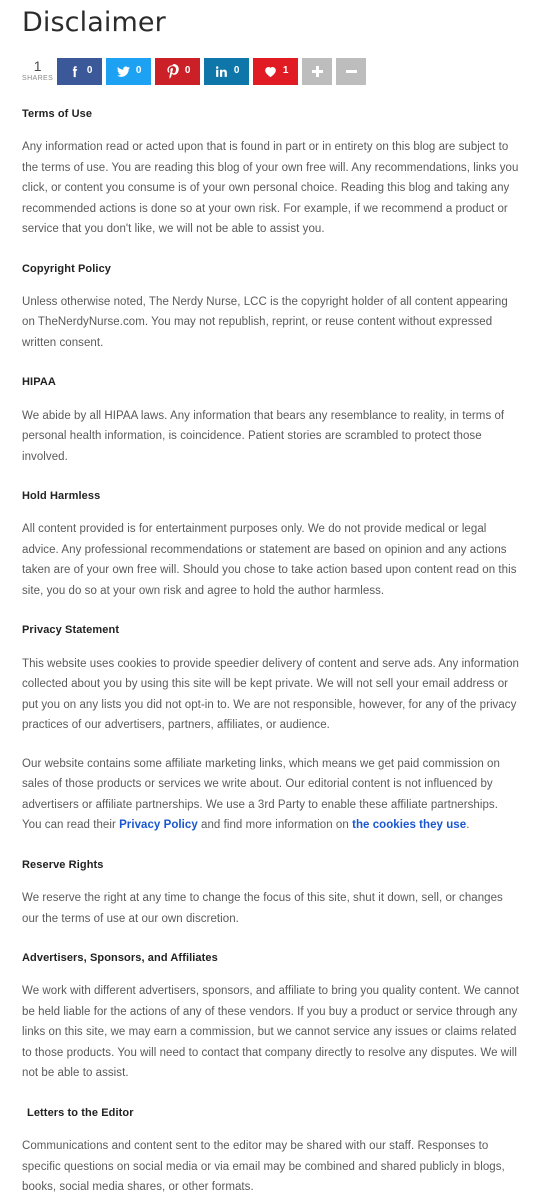 This screenshot has width=539, height=1198. I want to click on paragraph-text: and find more information on, so click(275, 825).